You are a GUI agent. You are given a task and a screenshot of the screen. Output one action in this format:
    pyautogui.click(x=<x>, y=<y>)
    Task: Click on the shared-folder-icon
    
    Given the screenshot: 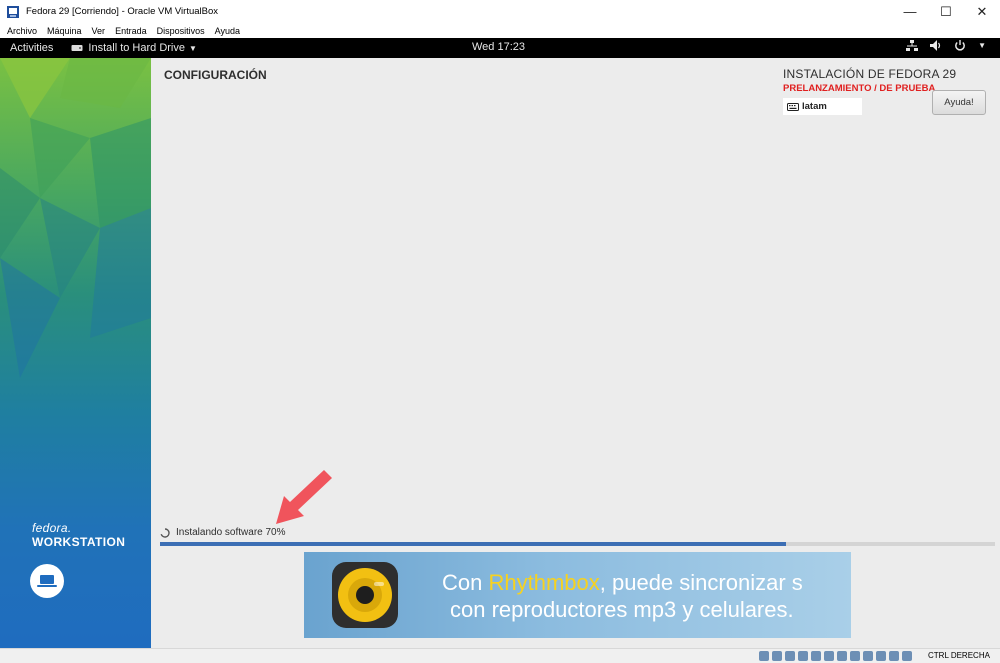 What is the action you would take?
    pyautogui.click(x=829, y=656)
    